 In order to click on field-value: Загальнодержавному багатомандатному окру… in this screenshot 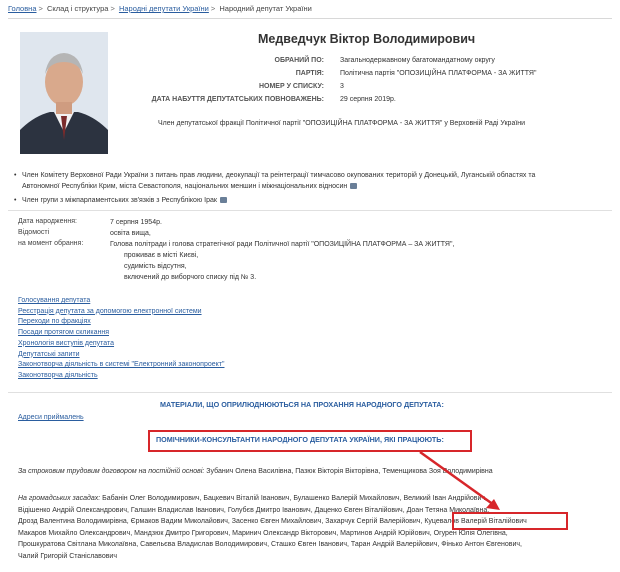, I will do `click(417, 60)`.